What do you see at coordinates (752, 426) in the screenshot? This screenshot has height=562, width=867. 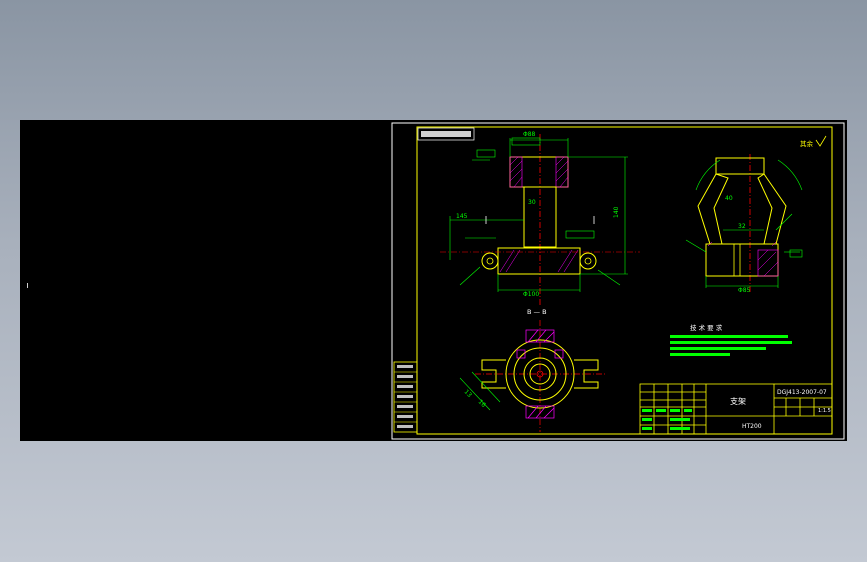 I see `material: HT200` at bounding box center [752, 426].